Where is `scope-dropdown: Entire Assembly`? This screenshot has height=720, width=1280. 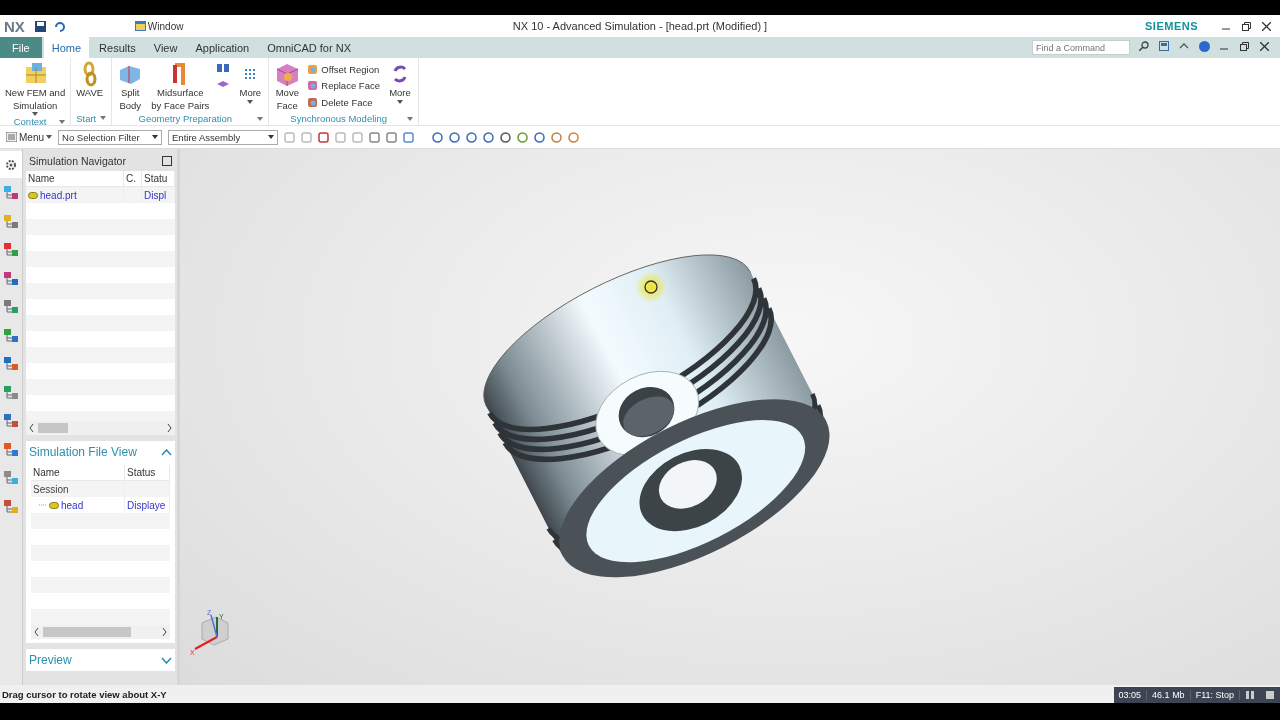 scope-dropdown: Entire Assembly is located at coordinates (223, 137).